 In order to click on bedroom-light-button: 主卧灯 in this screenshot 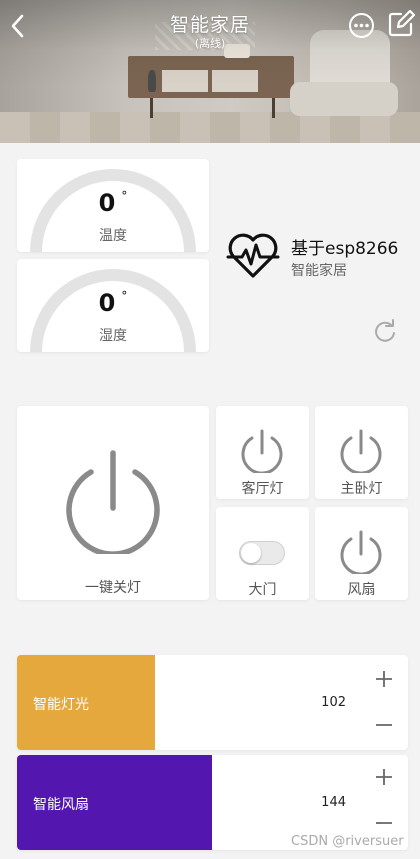, I will do `click(361, 452)`.